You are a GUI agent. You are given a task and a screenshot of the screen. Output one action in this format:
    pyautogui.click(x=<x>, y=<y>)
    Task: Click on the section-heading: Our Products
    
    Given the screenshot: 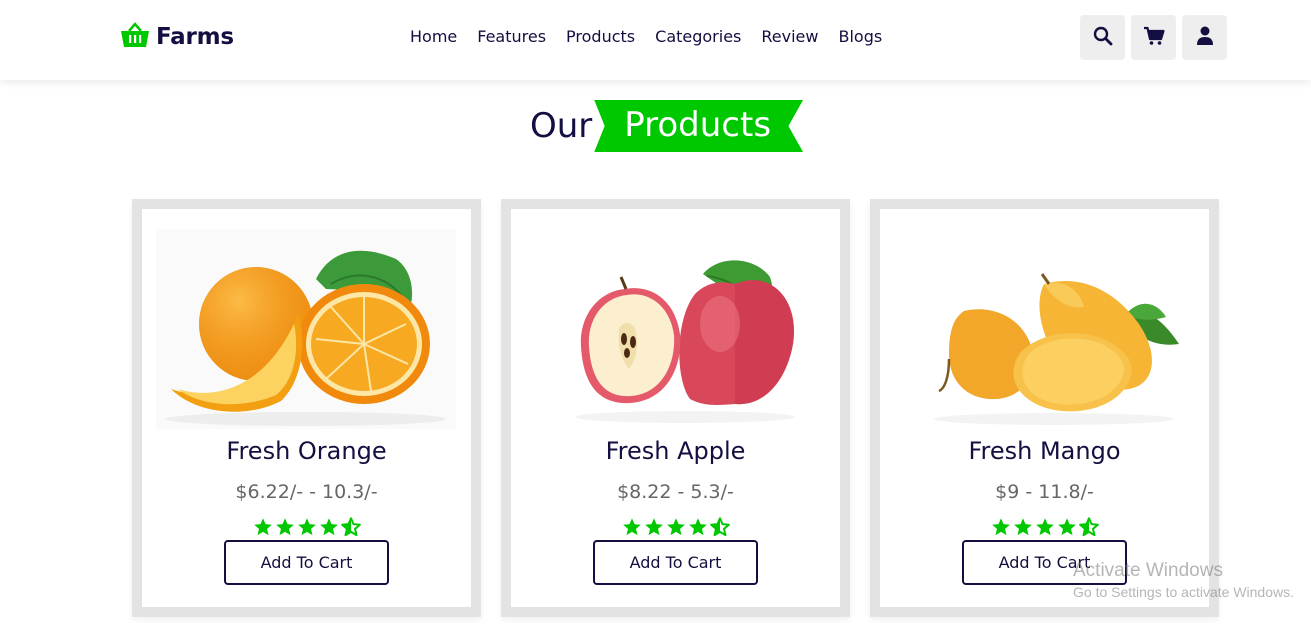 What is the action you would take?
    pyautogui.click(x=655, y=126)
    